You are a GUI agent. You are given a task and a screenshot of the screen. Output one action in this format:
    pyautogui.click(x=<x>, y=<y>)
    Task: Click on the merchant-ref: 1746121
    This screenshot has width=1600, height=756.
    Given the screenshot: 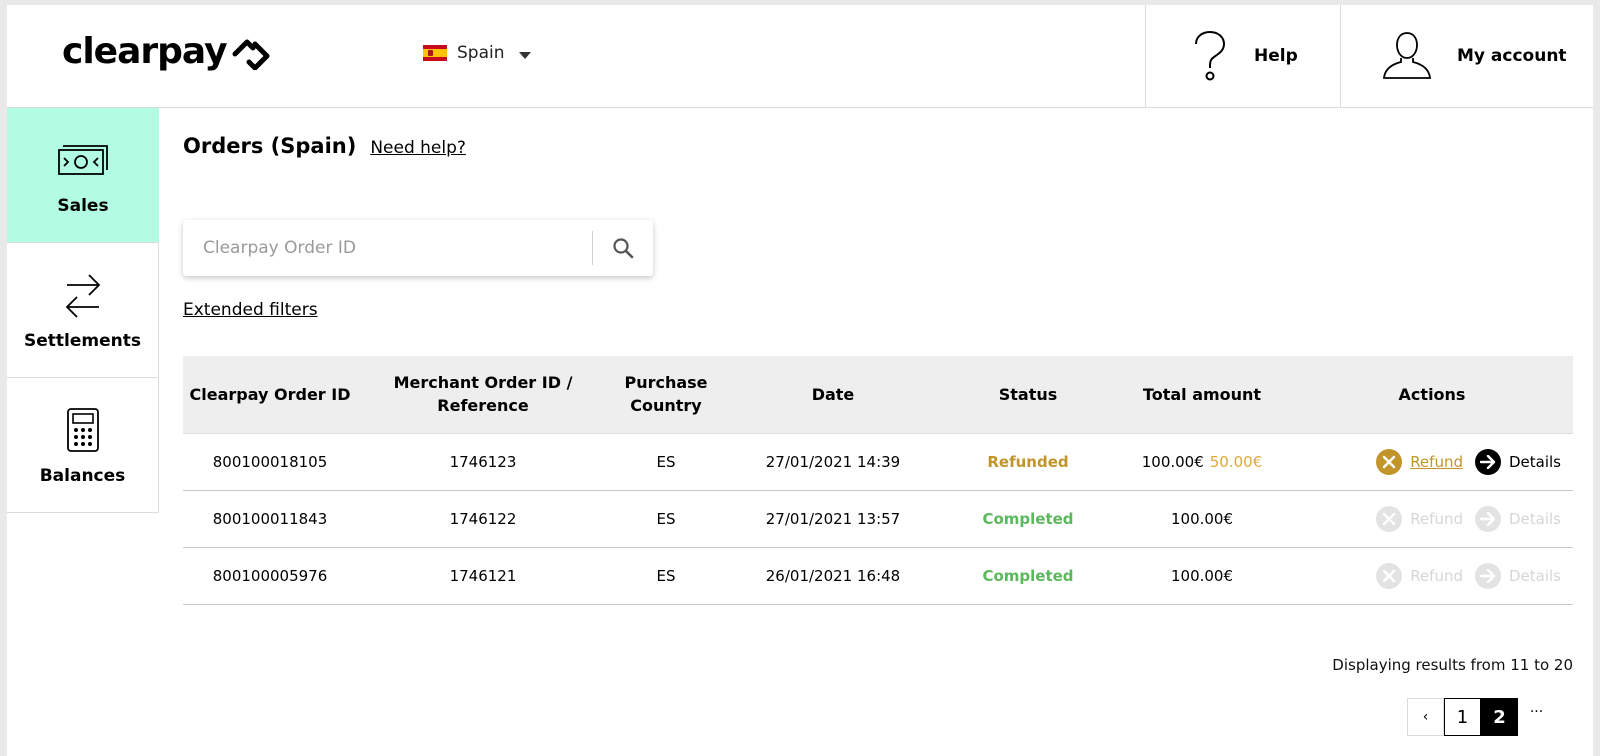 What is the action you would take?
    pyautogui.click(x=483, y=576)
    